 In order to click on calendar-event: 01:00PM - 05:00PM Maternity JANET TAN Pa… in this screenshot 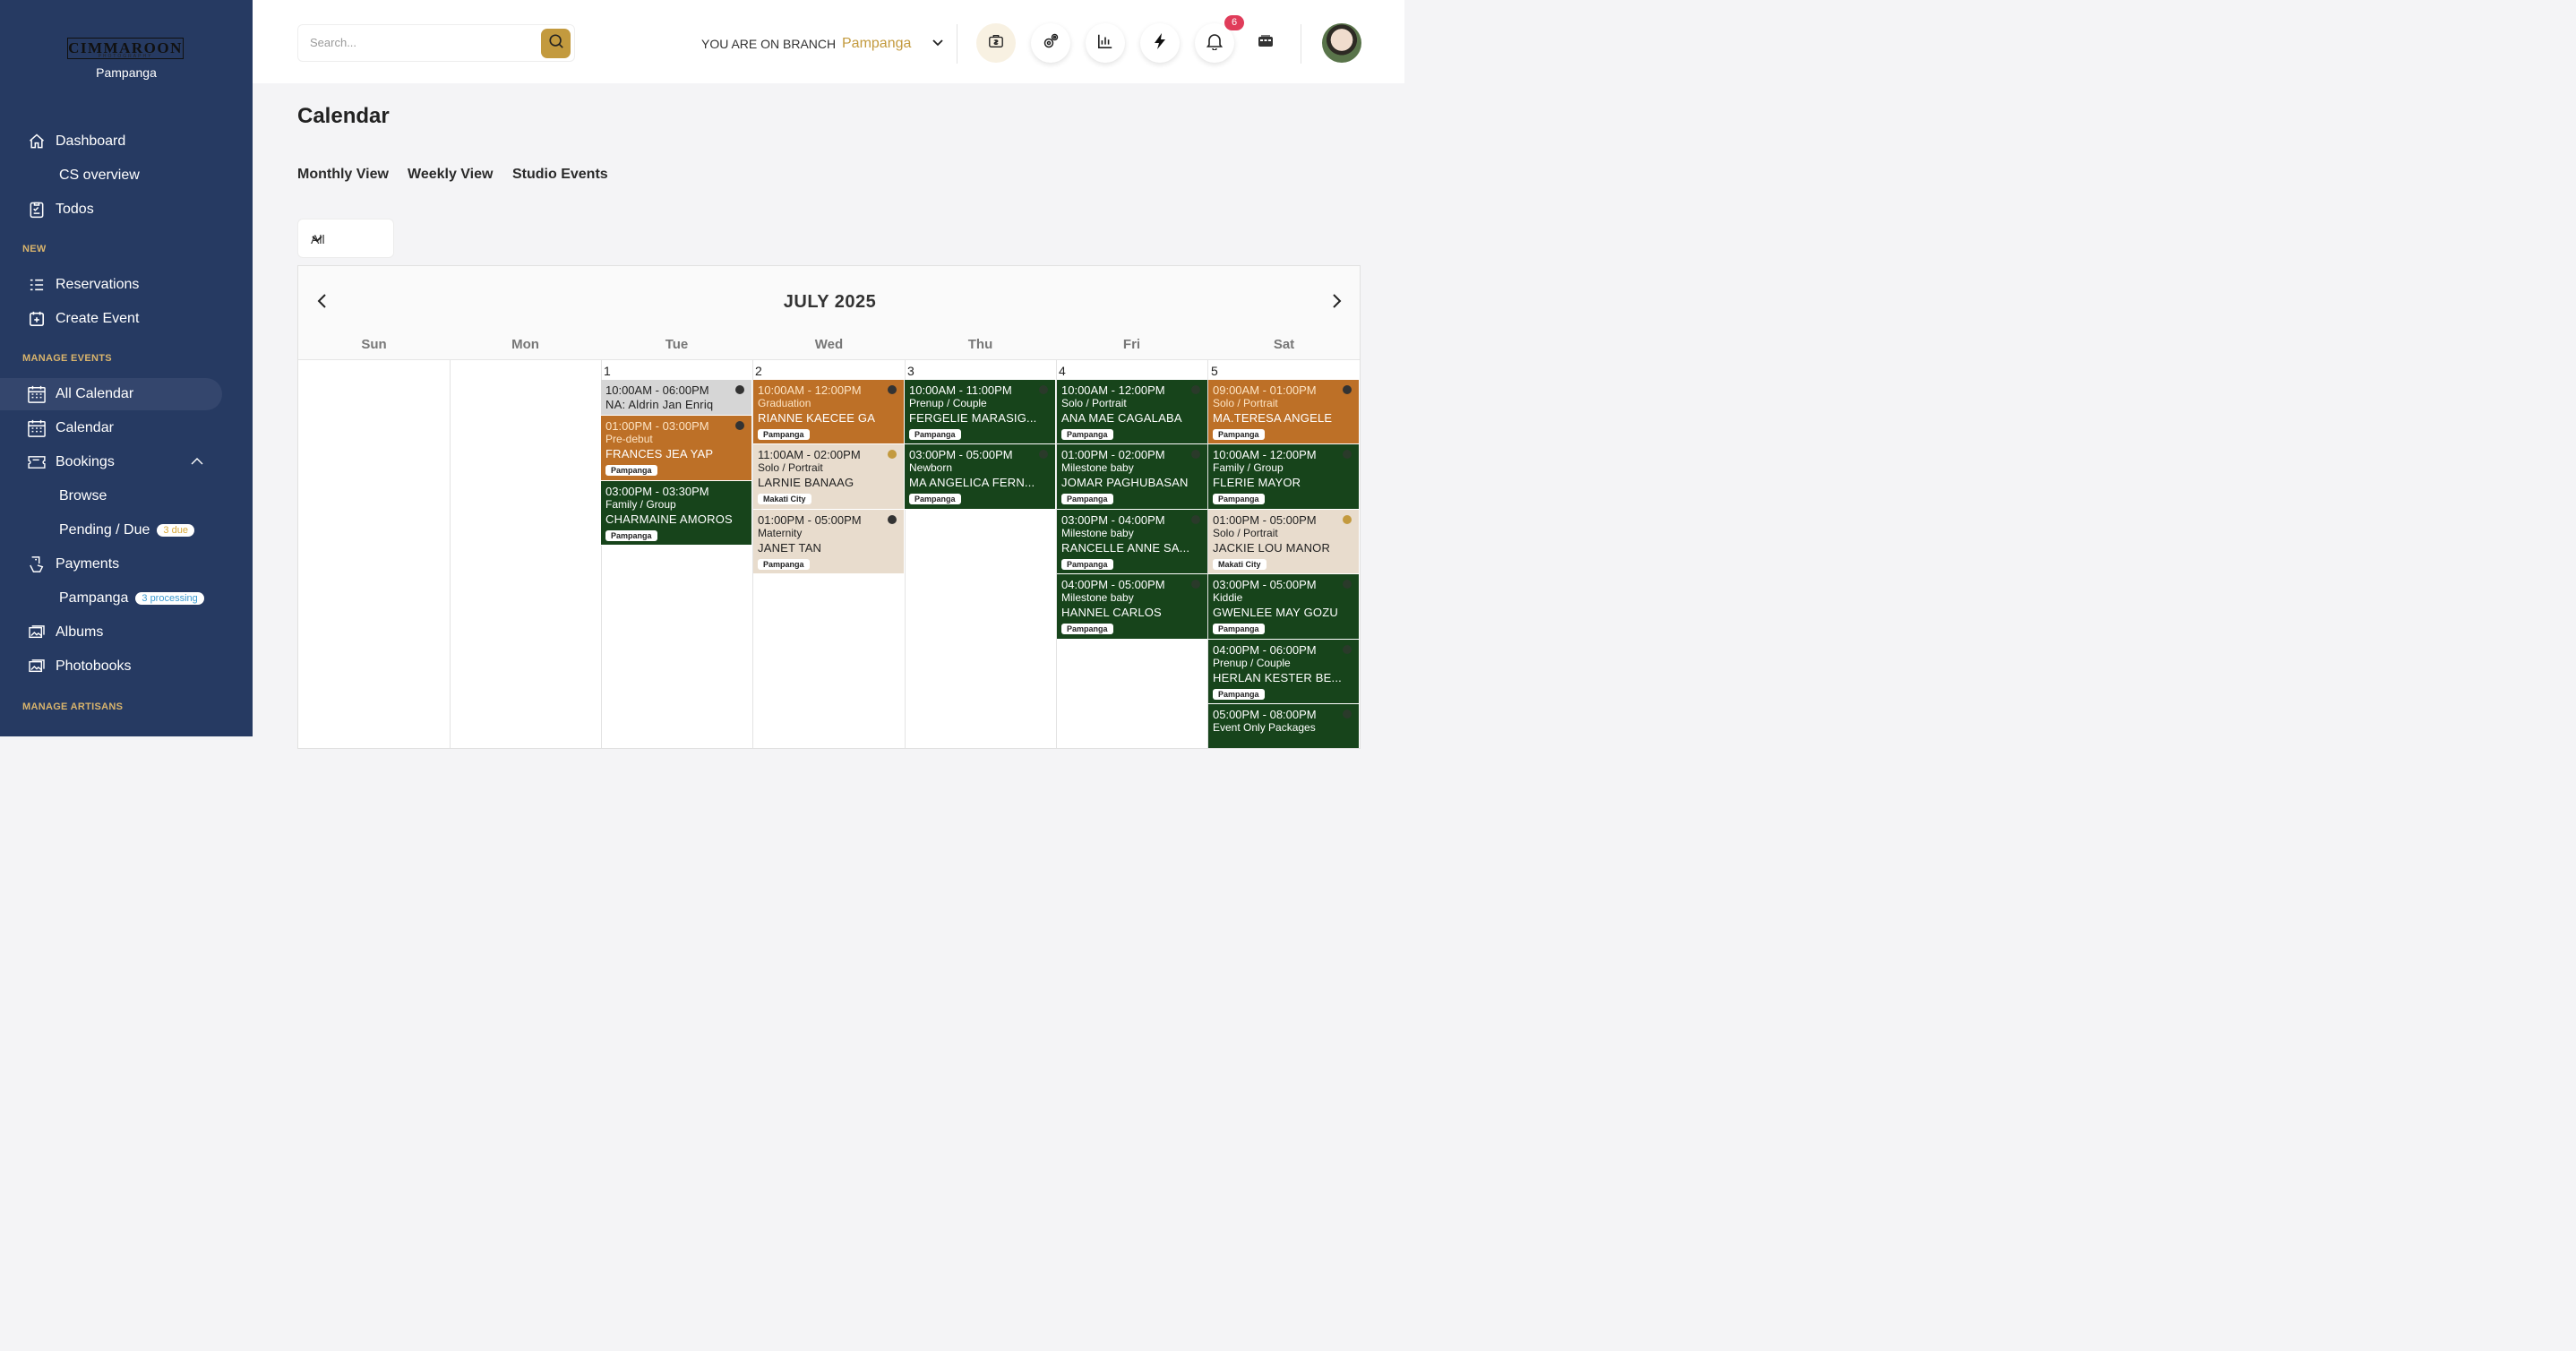, I will do `click(828, 542)`.